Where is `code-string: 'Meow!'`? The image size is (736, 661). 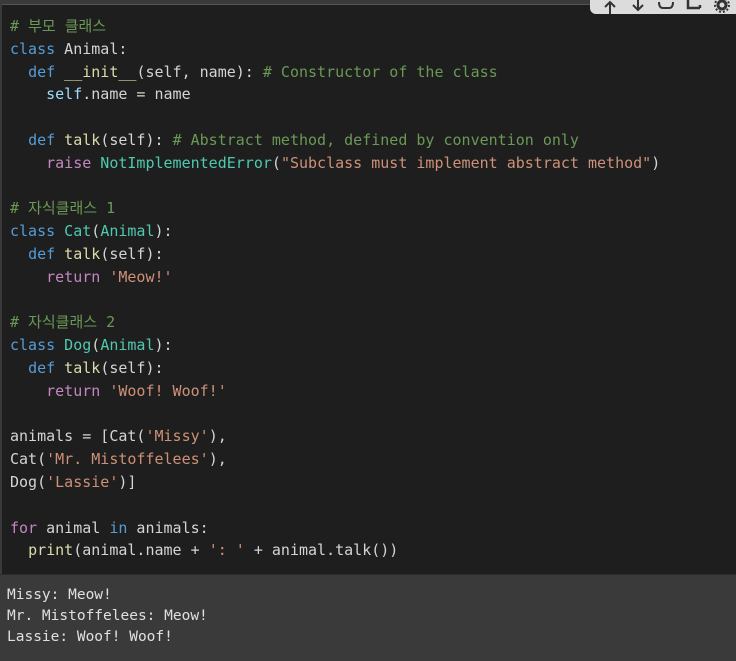
code-string: 'Meow!' is located at coordinates (136, 276).